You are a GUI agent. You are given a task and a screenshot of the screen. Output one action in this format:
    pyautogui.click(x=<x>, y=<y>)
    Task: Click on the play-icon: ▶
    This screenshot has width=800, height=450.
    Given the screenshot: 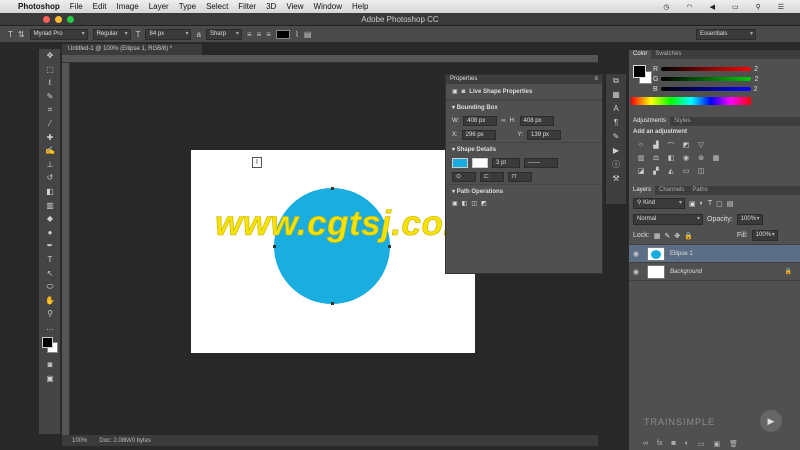 What is the action you would take?
    pyautogui.click(x=771, y=421)
    